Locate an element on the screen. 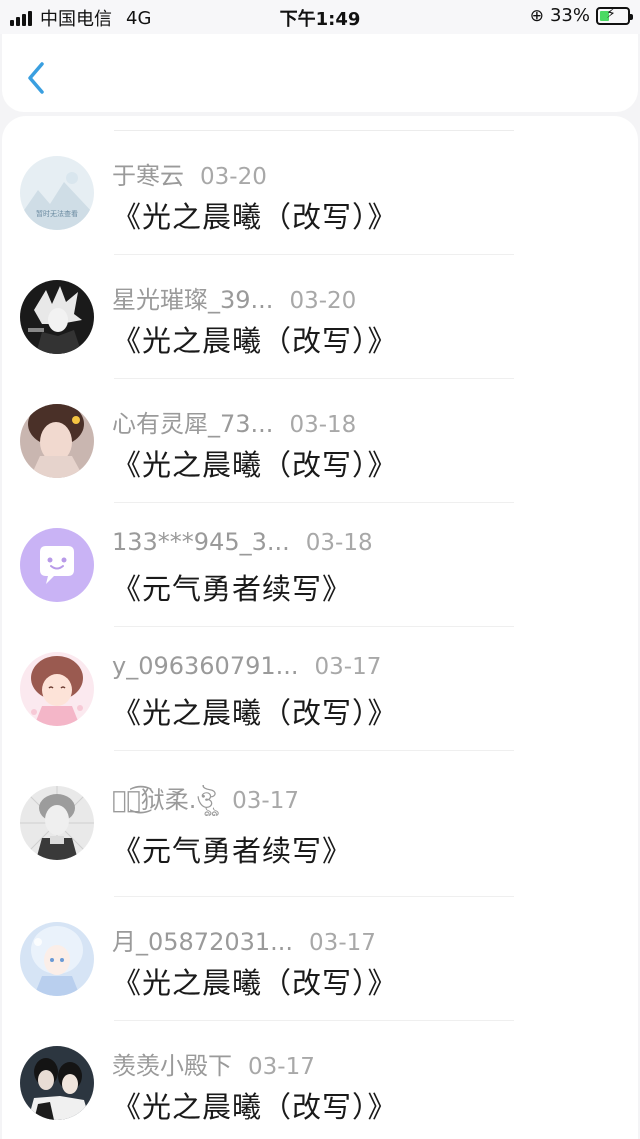  orientation-lock-icon: ⊕ is located at coordinates (536, 15).